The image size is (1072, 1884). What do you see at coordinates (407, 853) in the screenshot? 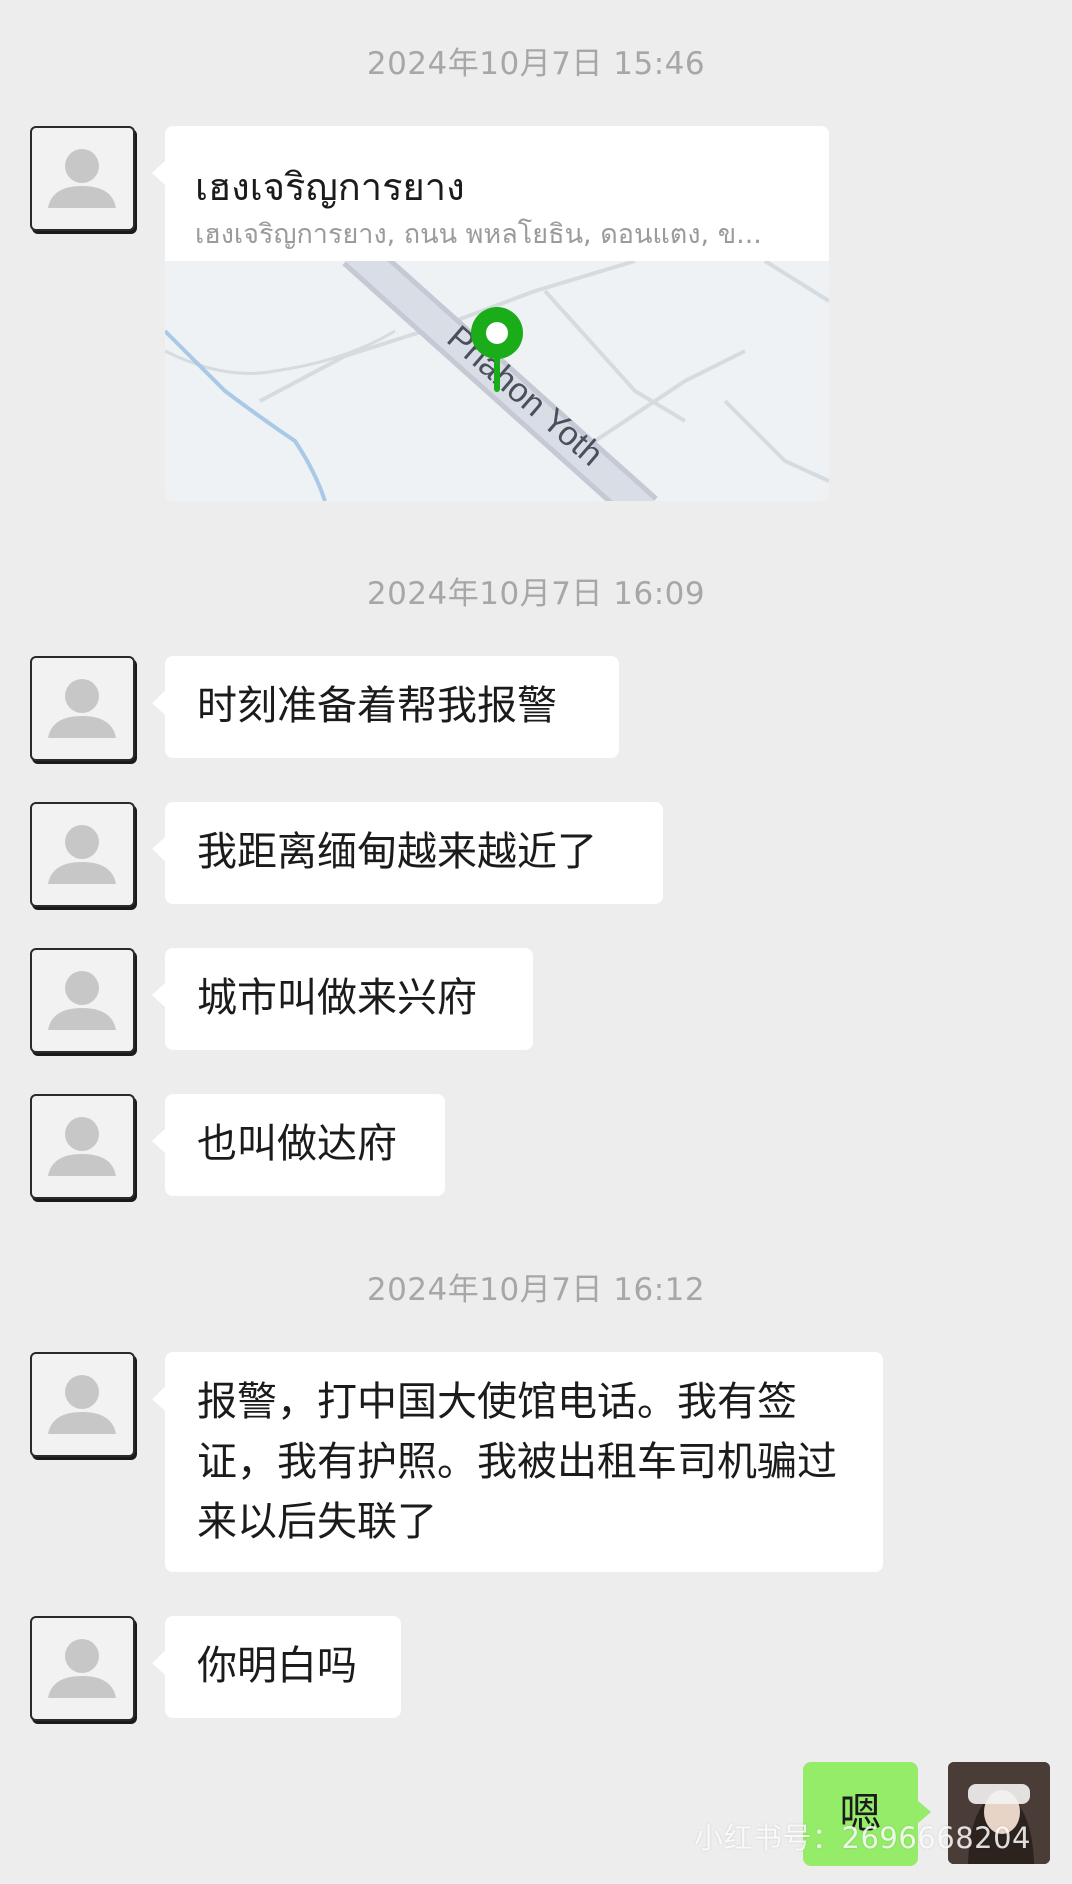
I see `message-bubble: 我距离缅甸越来越近了` at bounding box center [407, 853].